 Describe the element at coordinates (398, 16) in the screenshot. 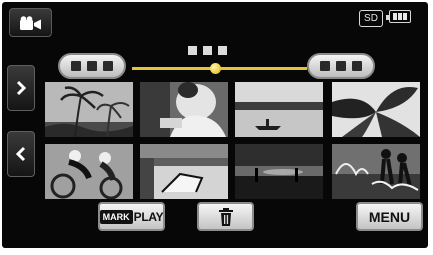

I see `battery-icon` at that location.